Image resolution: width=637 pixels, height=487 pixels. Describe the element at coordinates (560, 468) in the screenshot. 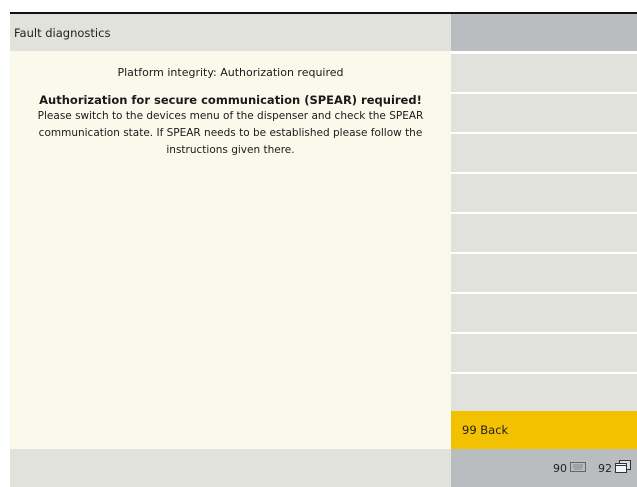

I see `keyboard-key-number: 90` at that location.